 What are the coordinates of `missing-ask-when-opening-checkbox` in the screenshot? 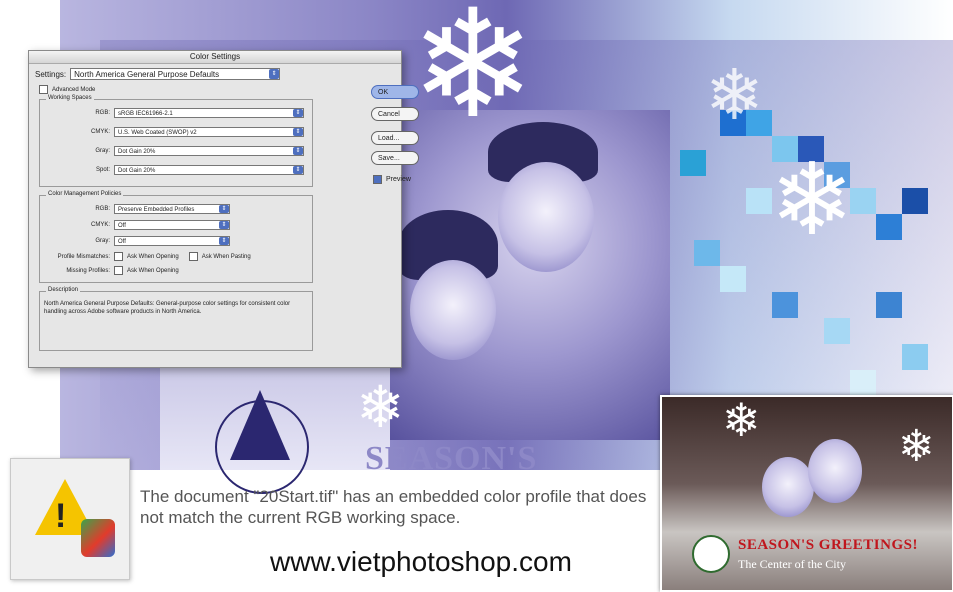 It's located at (118, 270).